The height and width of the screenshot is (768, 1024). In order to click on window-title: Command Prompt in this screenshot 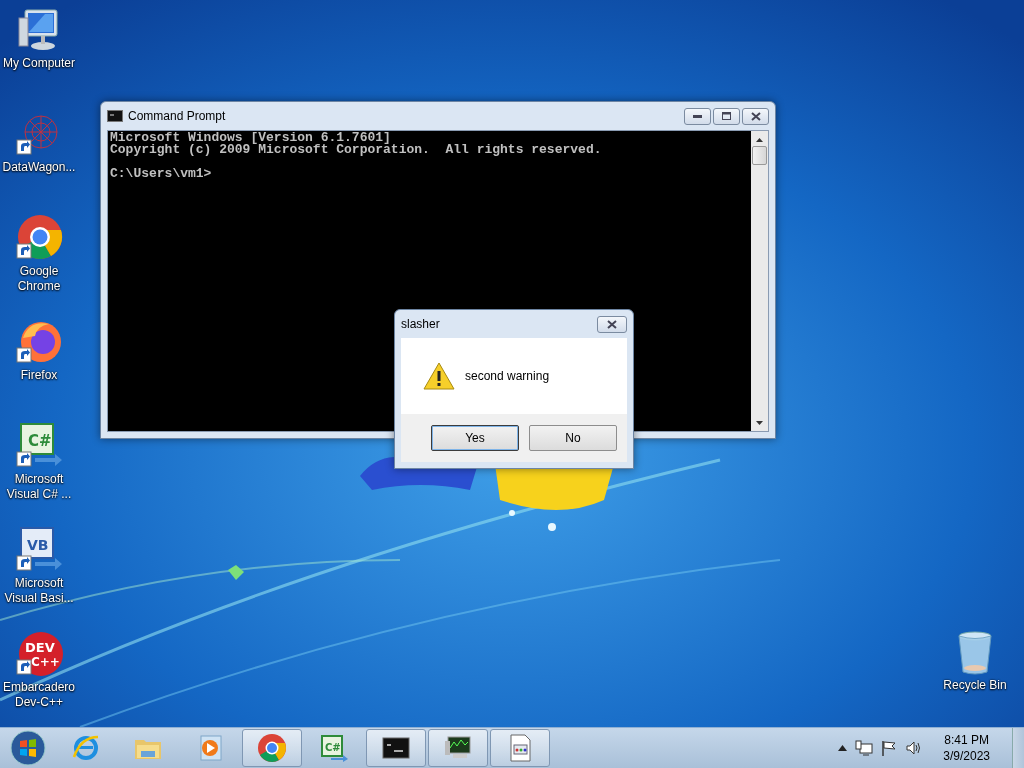, I will do `click(177, 116)`.